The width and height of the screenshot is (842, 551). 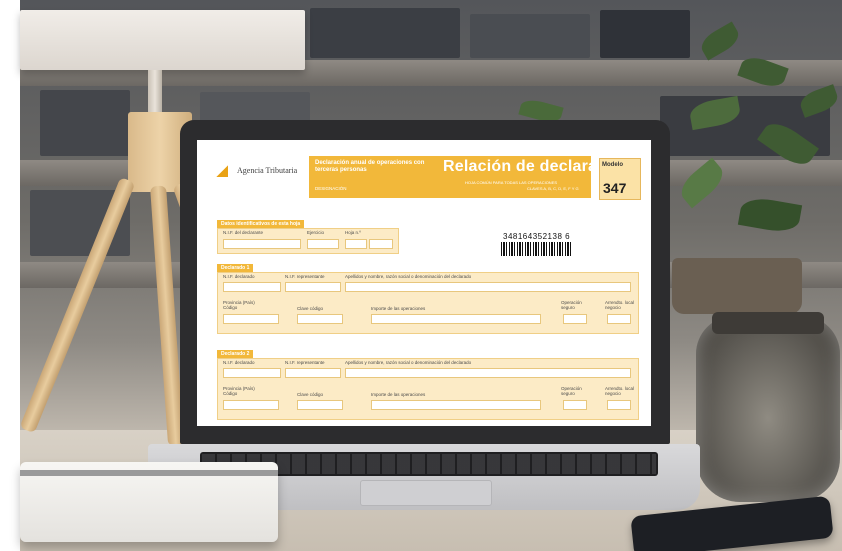 I want to click on field-label: Hoja n.º, so click(x=353, y=232).